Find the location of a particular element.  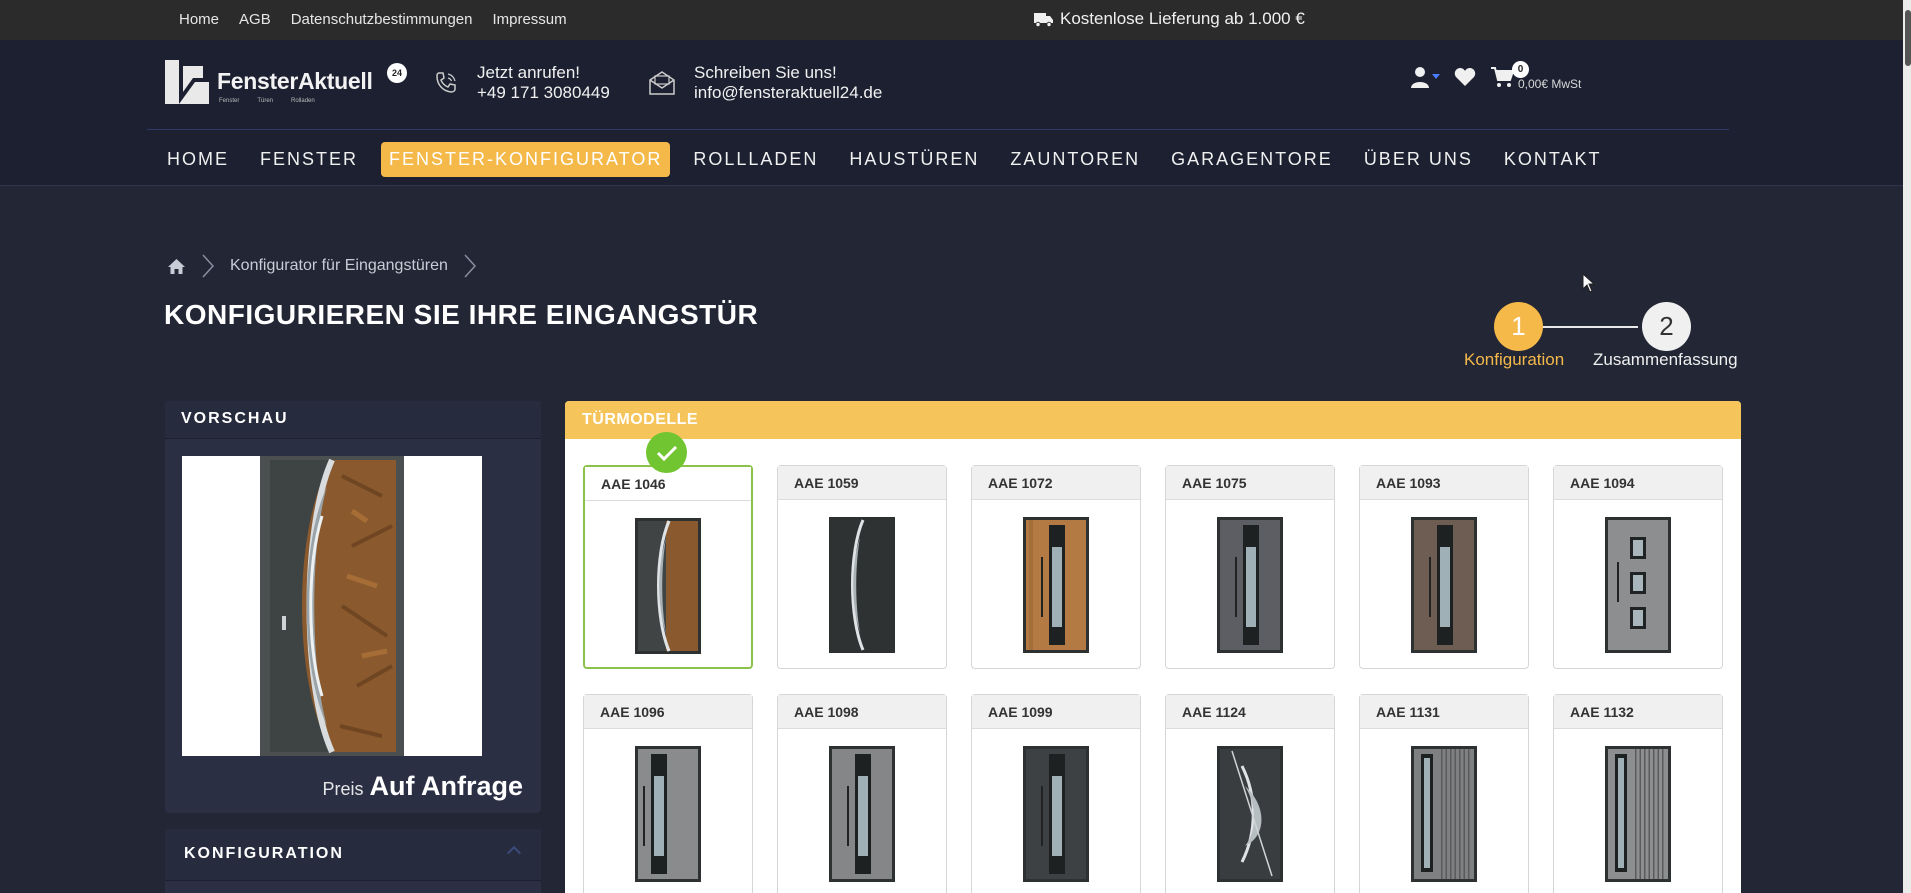

door-model-card: AAE 1131 is located at coordinates (1444, 793).